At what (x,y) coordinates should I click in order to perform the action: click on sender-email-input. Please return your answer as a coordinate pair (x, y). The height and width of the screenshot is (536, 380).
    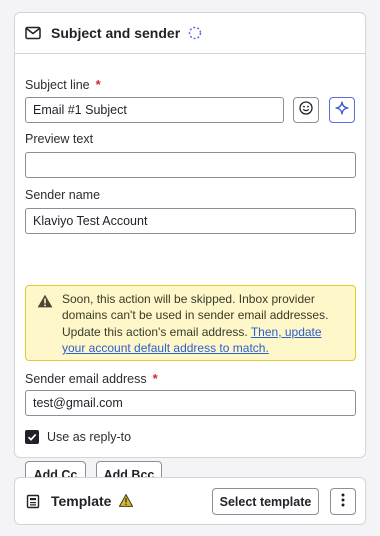
    Looking at the image, I should click on (190, 403).